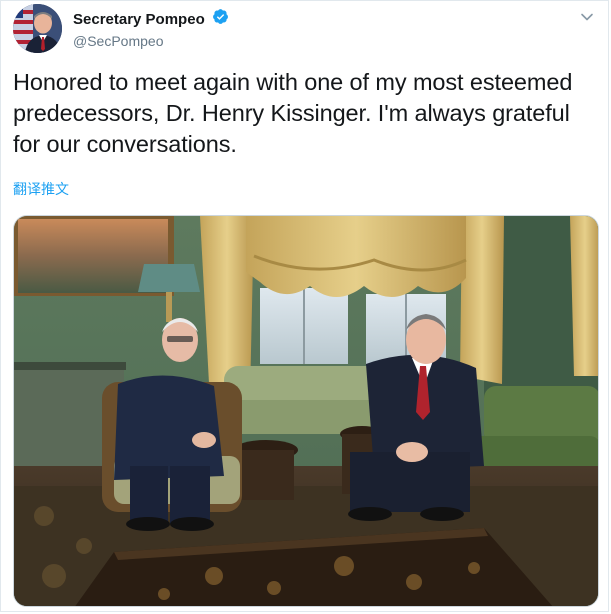 The image size is (611, 614). I want to click on verified-badge-icon, so click(220, 19).